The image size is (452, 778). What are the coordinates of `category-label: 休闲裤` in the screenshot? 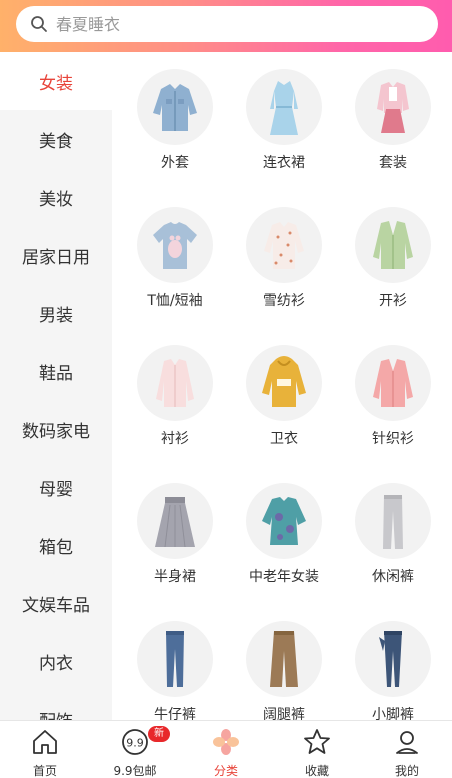 It's located at (393, 577).